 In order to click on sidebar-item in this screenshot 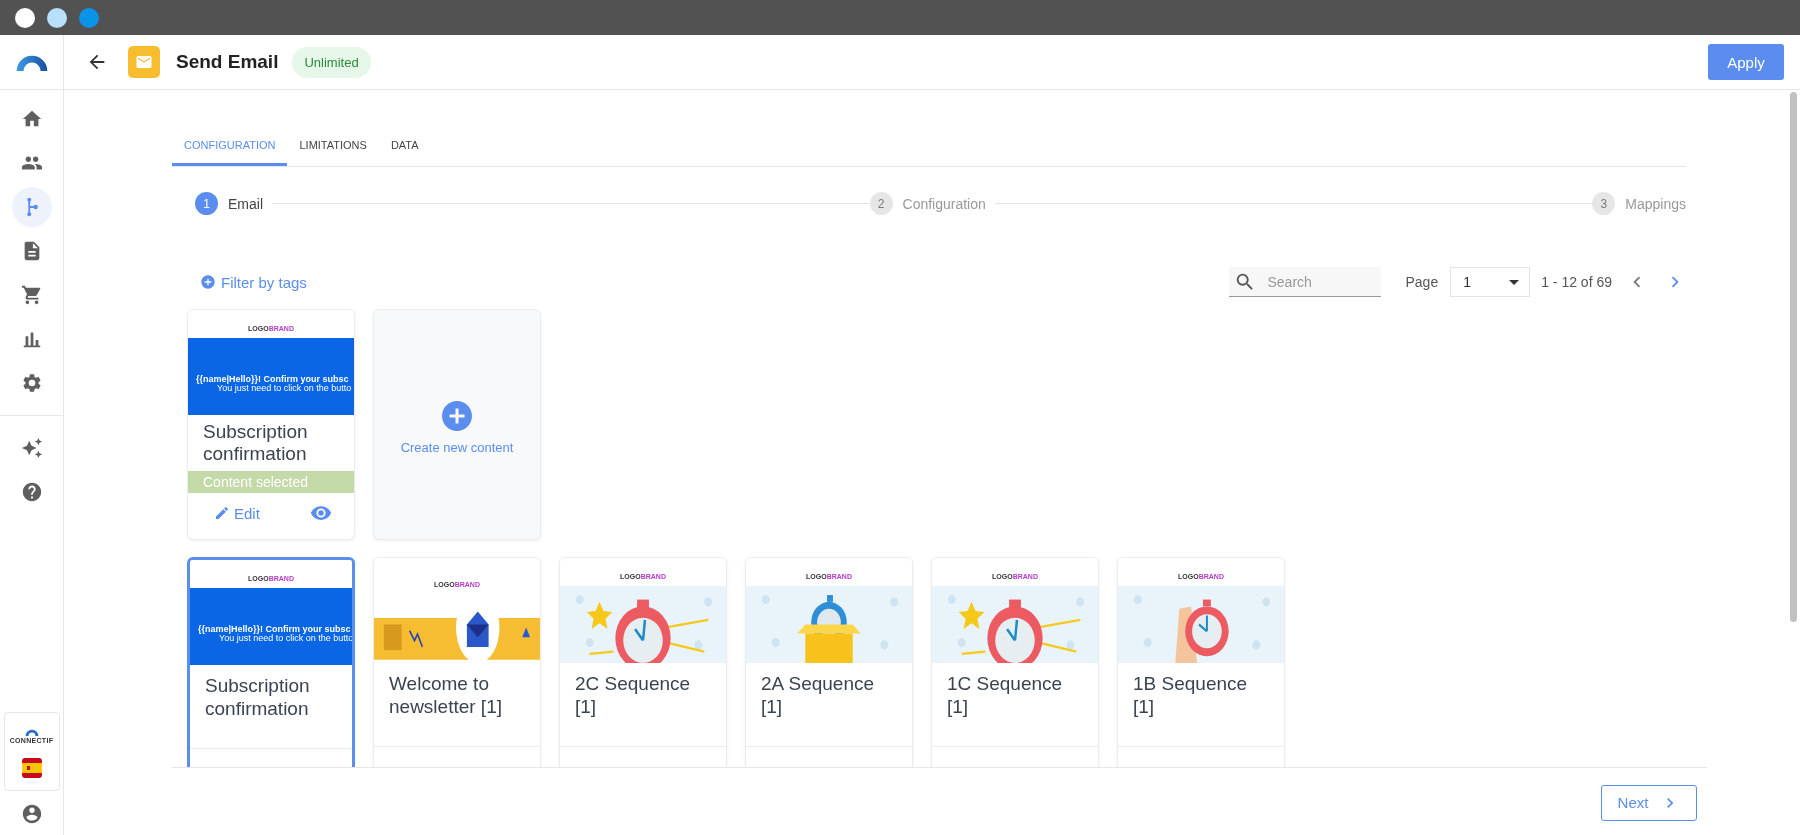, I will do `click(31, 207)`.